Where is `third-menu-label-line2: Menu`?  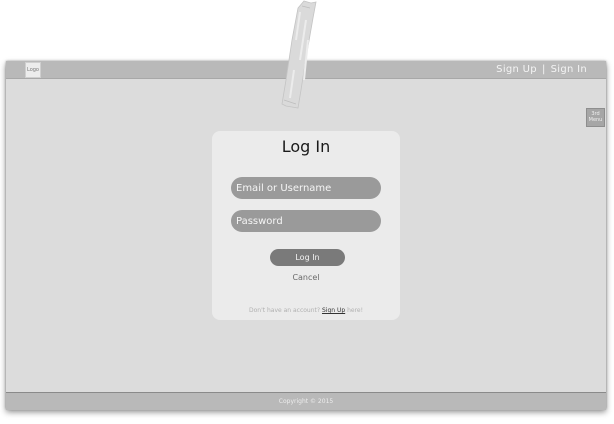 third-menu-label-line2: Menu is located at coordinates (595, 120).